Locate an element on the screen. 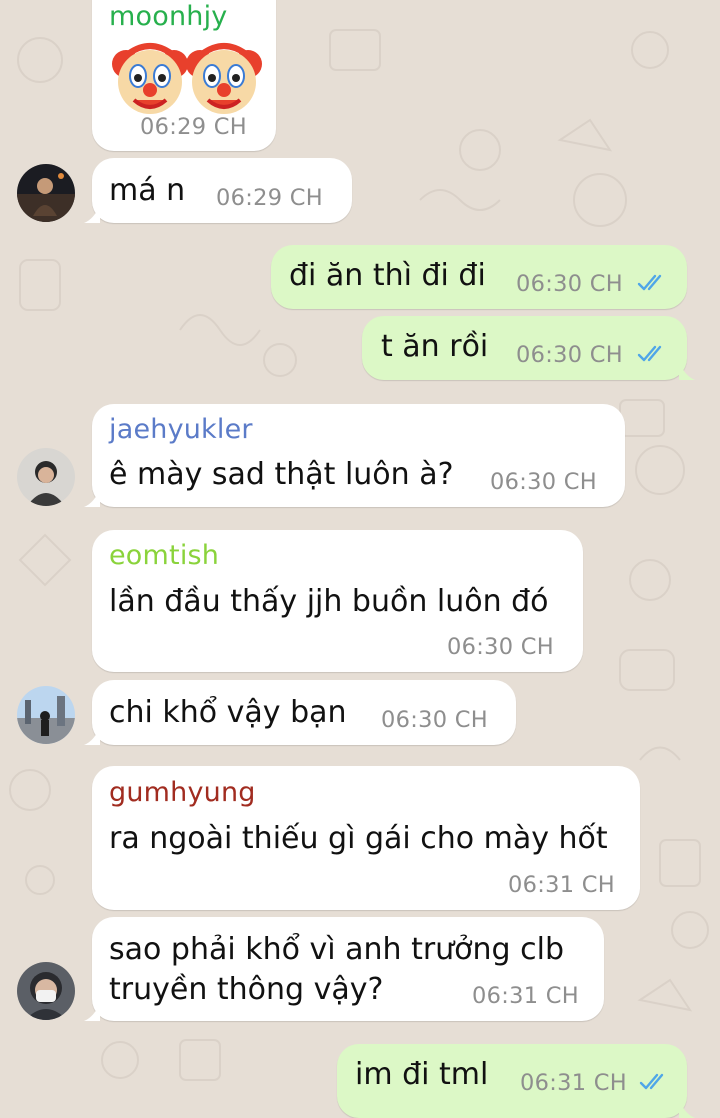  sender-name: jaehyukler is located at coordinates (181, 429).